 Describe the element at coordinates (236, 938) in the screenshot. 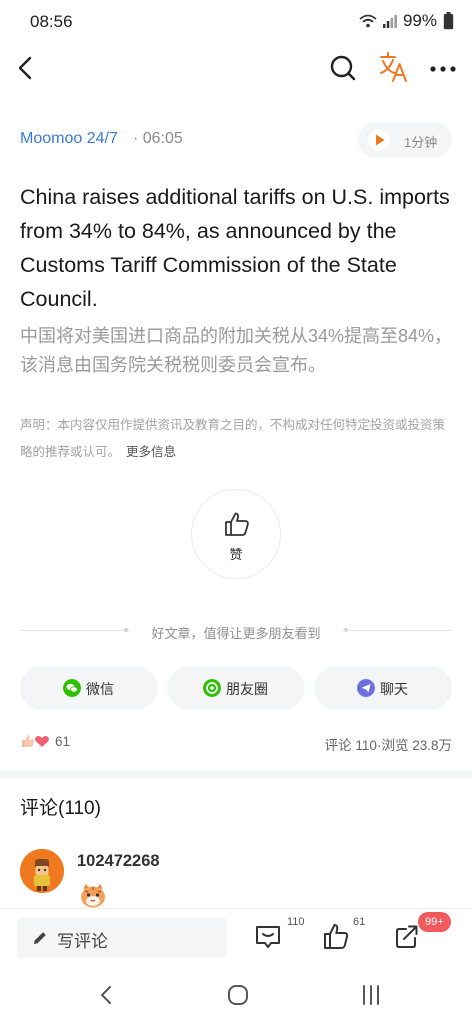

I see `bottom-action-bar: 写评论 110 61 99+` at that location.